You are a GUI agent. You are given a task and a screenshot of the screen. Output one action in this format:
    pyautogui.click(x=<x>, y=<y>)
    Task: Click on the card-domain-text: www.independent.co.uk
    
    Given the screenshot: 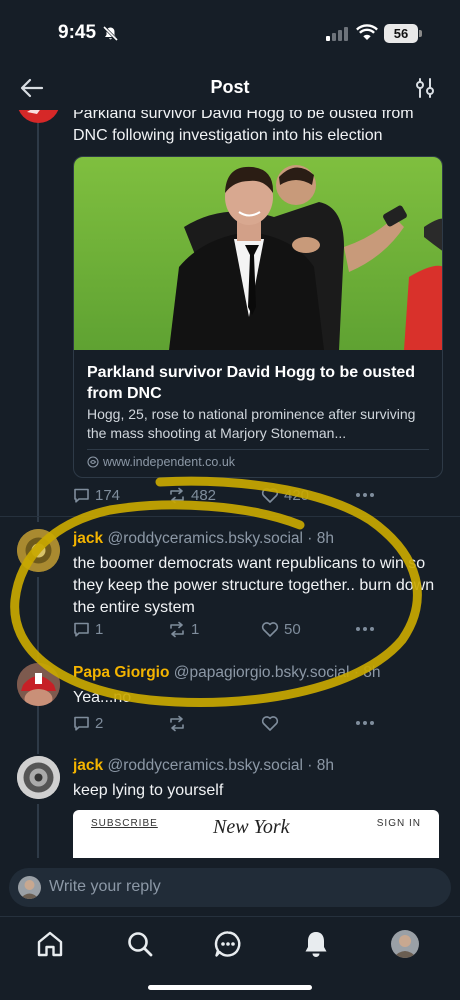 What is the action you would take?
    pyautogui.click(x=169, y=462)
    